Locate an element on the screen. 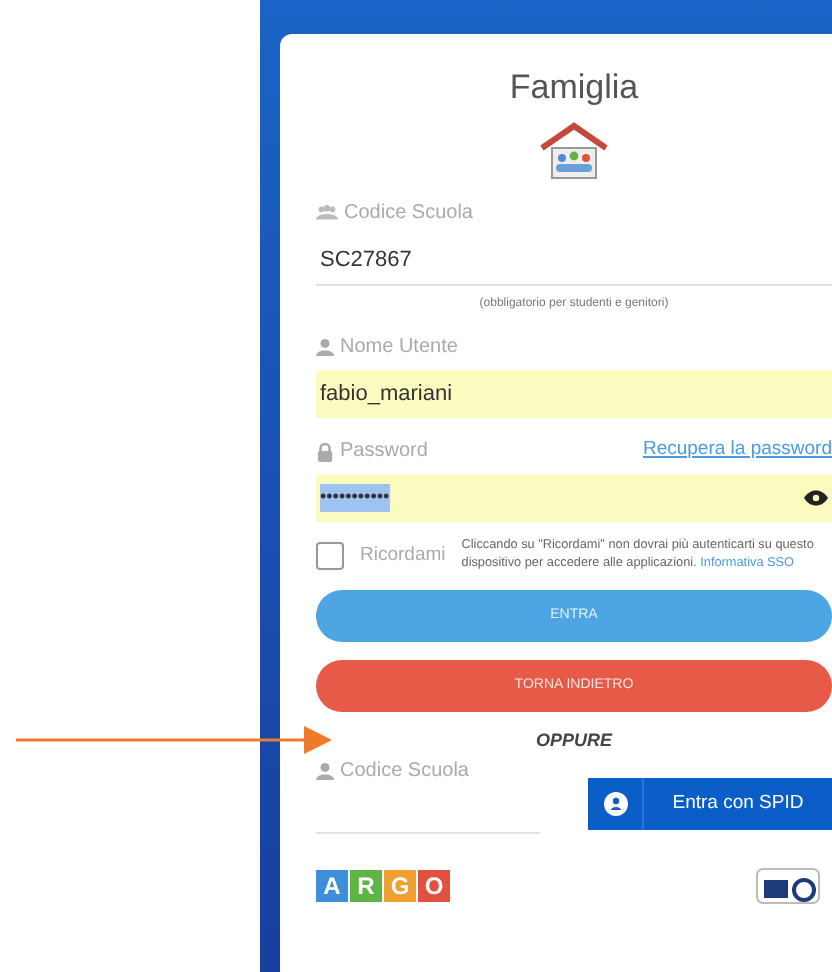  house-family-icon is located at coordinates (574, 151).